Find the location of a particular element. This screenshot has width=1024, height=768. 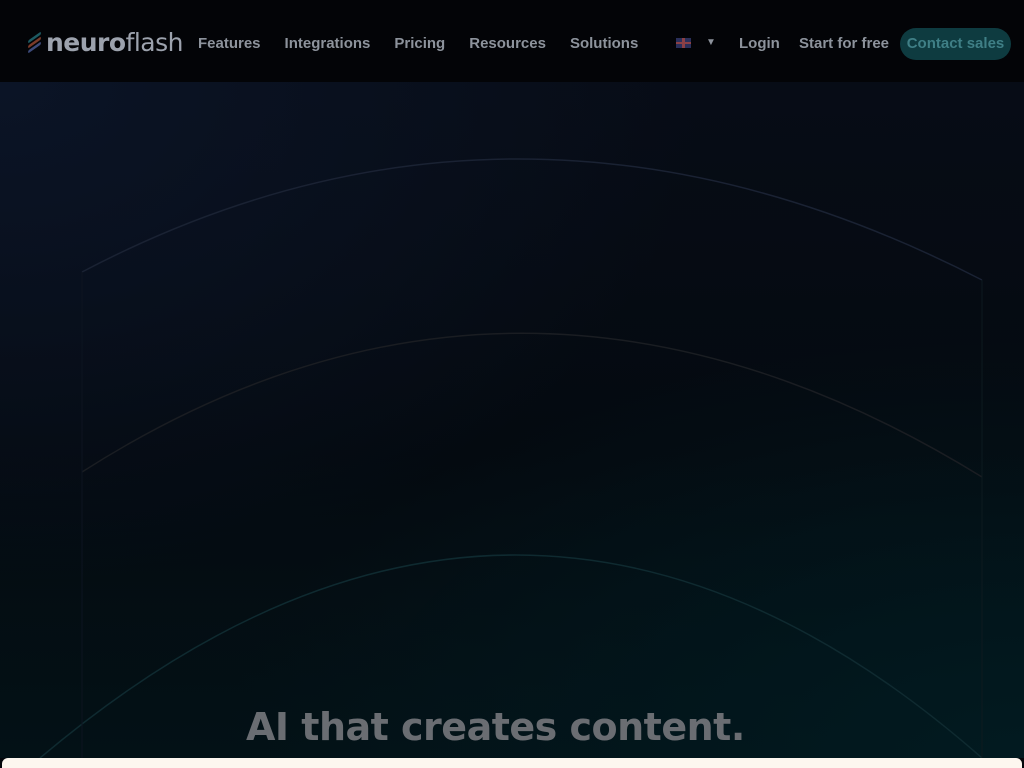

start-for-free-link: Start for free is located at coordinates (844, 44).